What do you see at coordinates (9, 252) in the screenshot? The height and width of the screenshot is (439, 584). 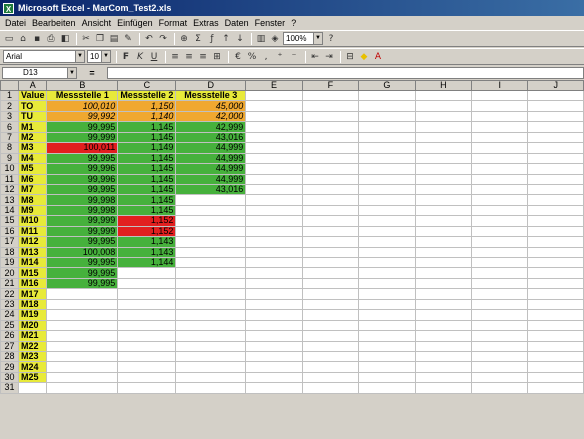 I see `row-header: 18` at bounding box center [9, 252].